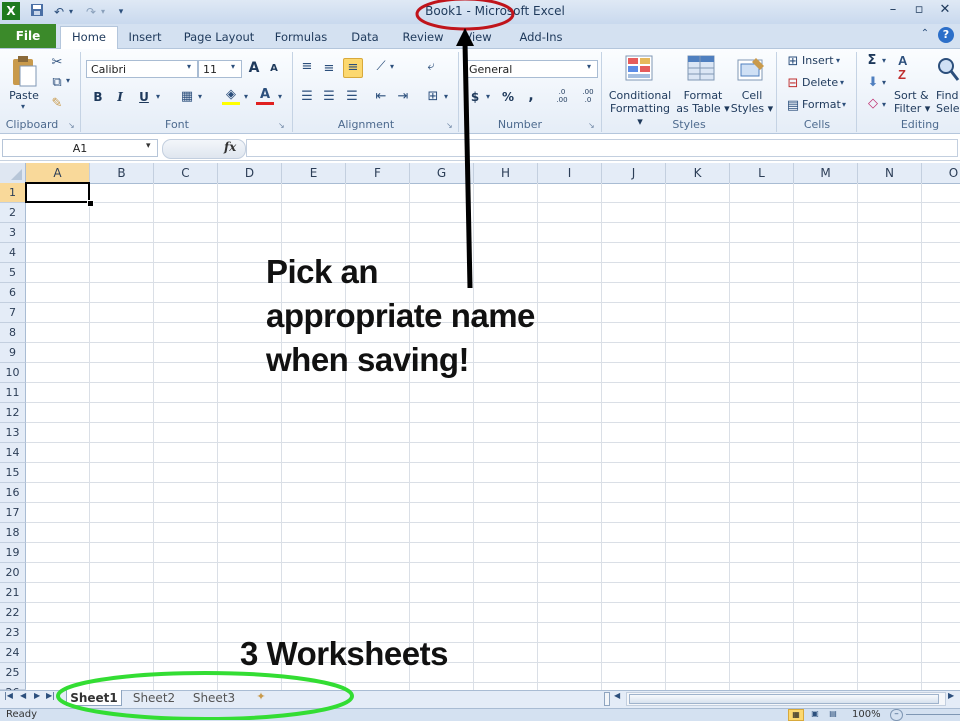  I want to click on format-cells-icon: ▤, so click(793, 106).